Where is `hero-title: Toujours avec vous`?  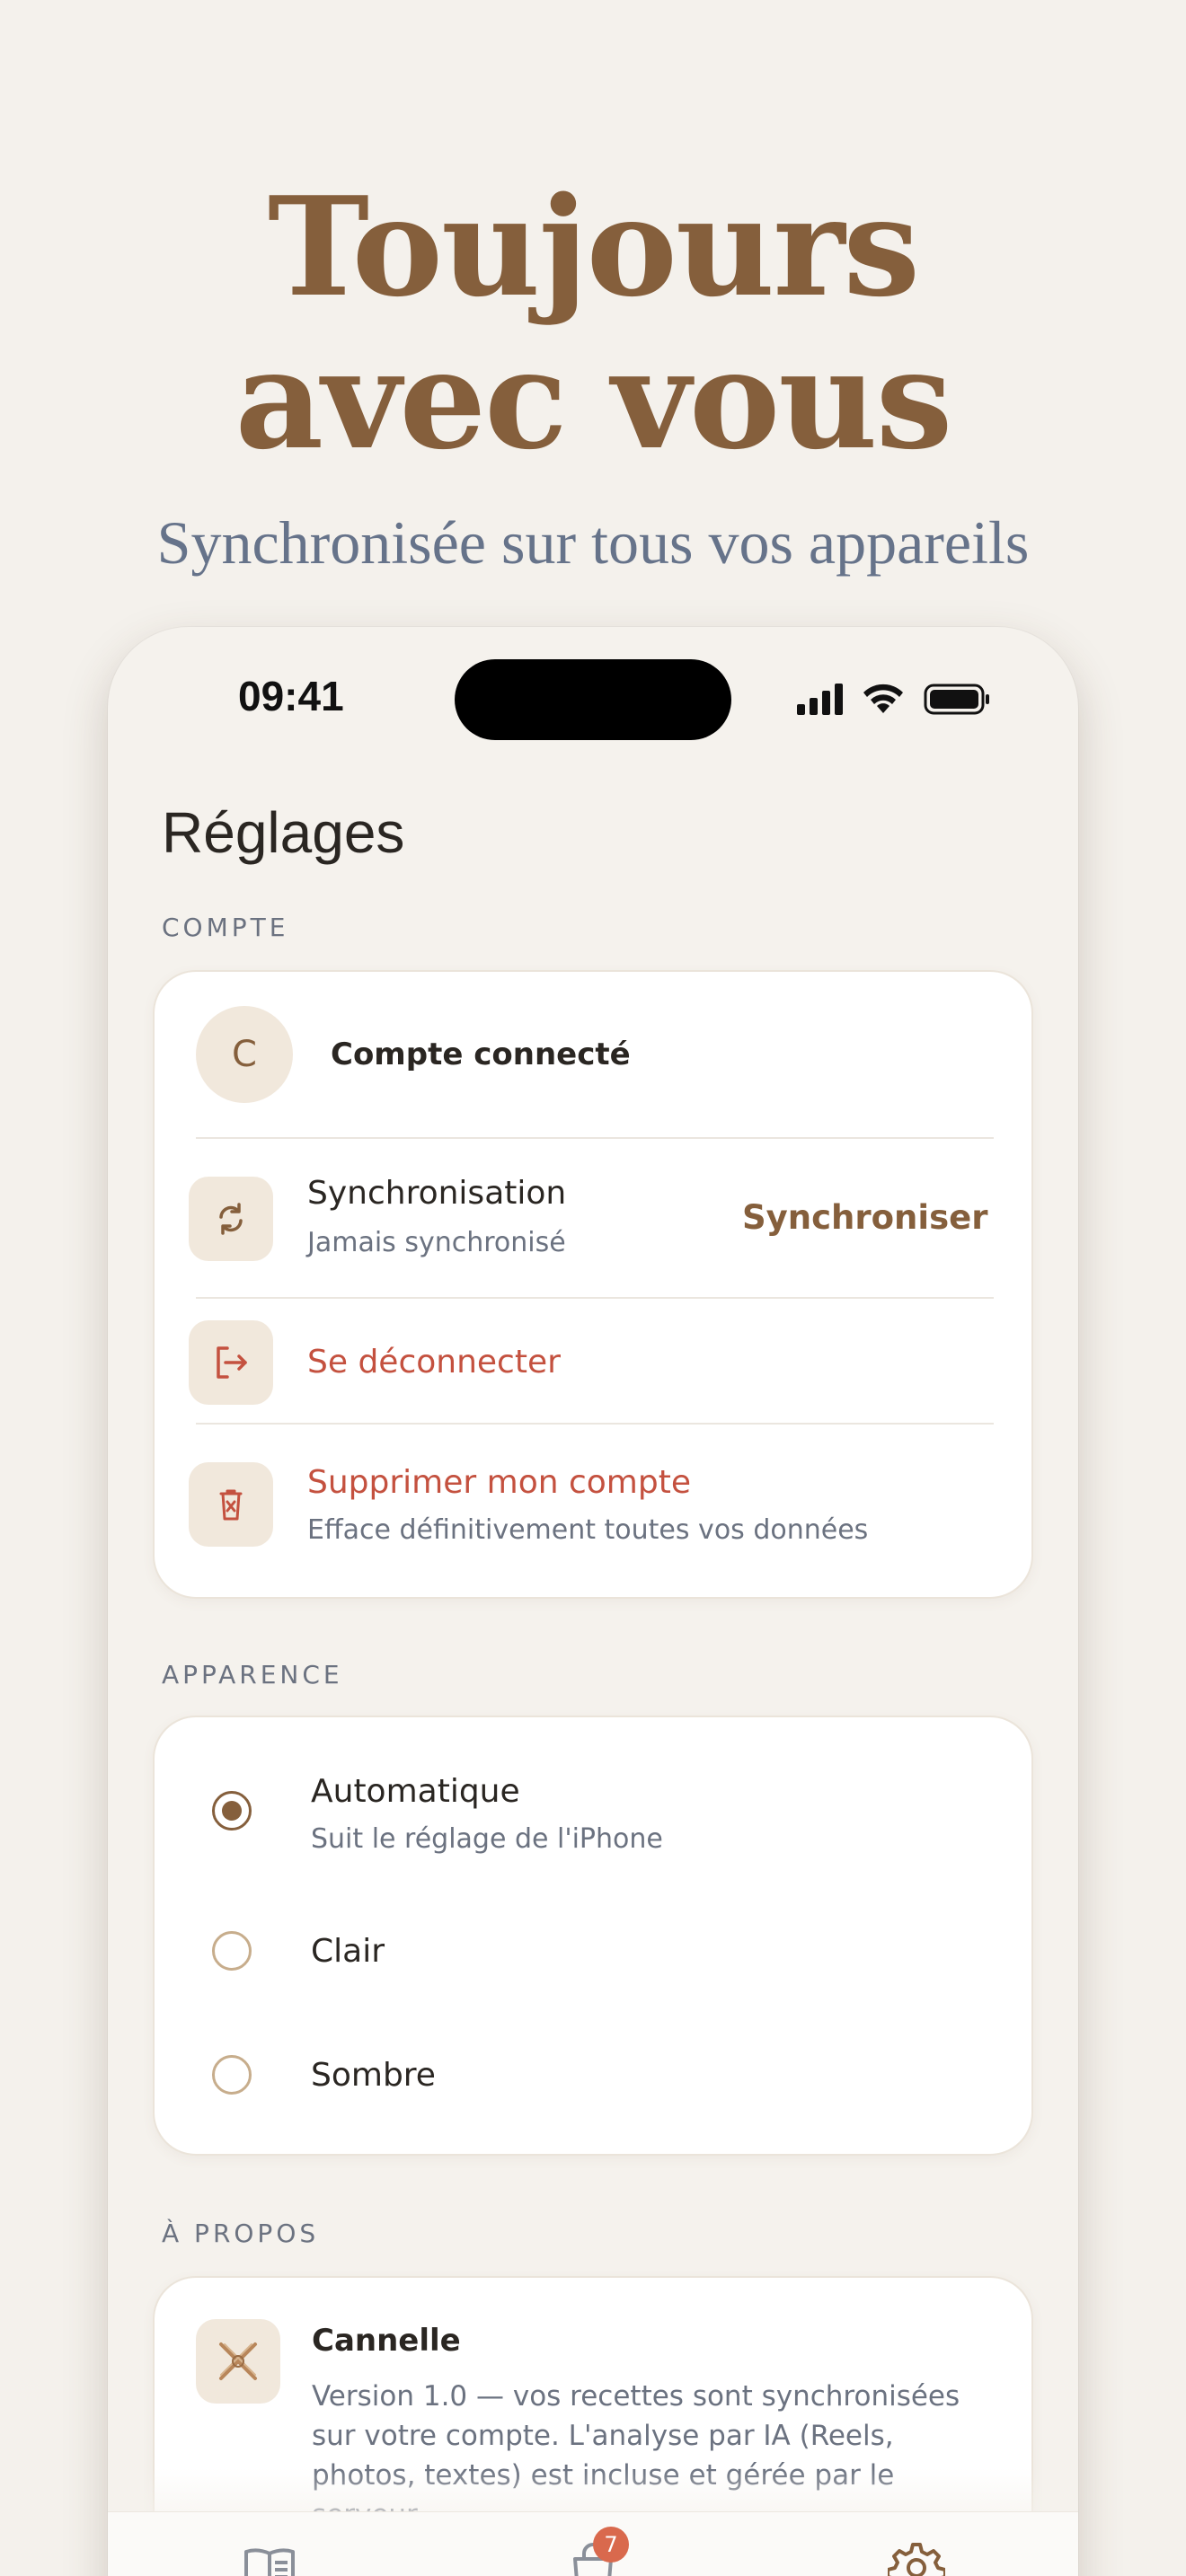
hero-title: Toujours avec vous is located at coordinates (593, 323).